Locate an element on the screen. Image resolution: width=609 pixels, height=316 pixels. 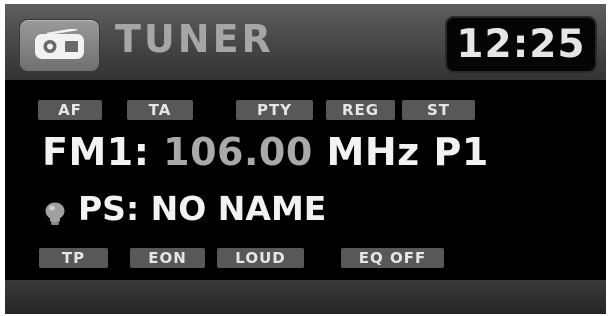
eq-indicator: EQ OFF is located at coordinates (392, 258).